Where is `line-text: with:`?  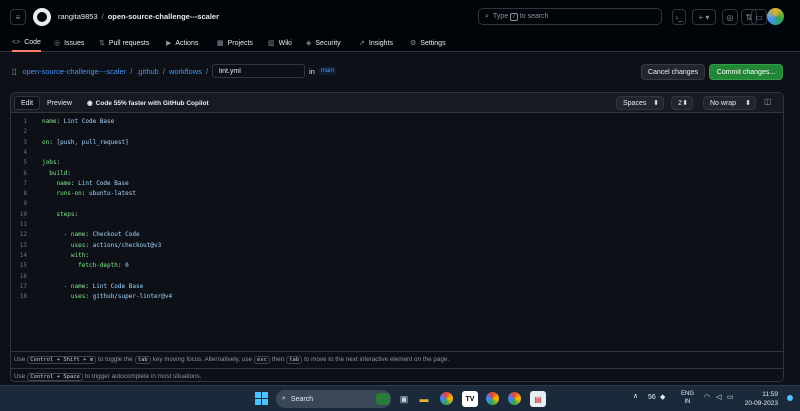 line-text: with: is located at coordinates (81, 255).